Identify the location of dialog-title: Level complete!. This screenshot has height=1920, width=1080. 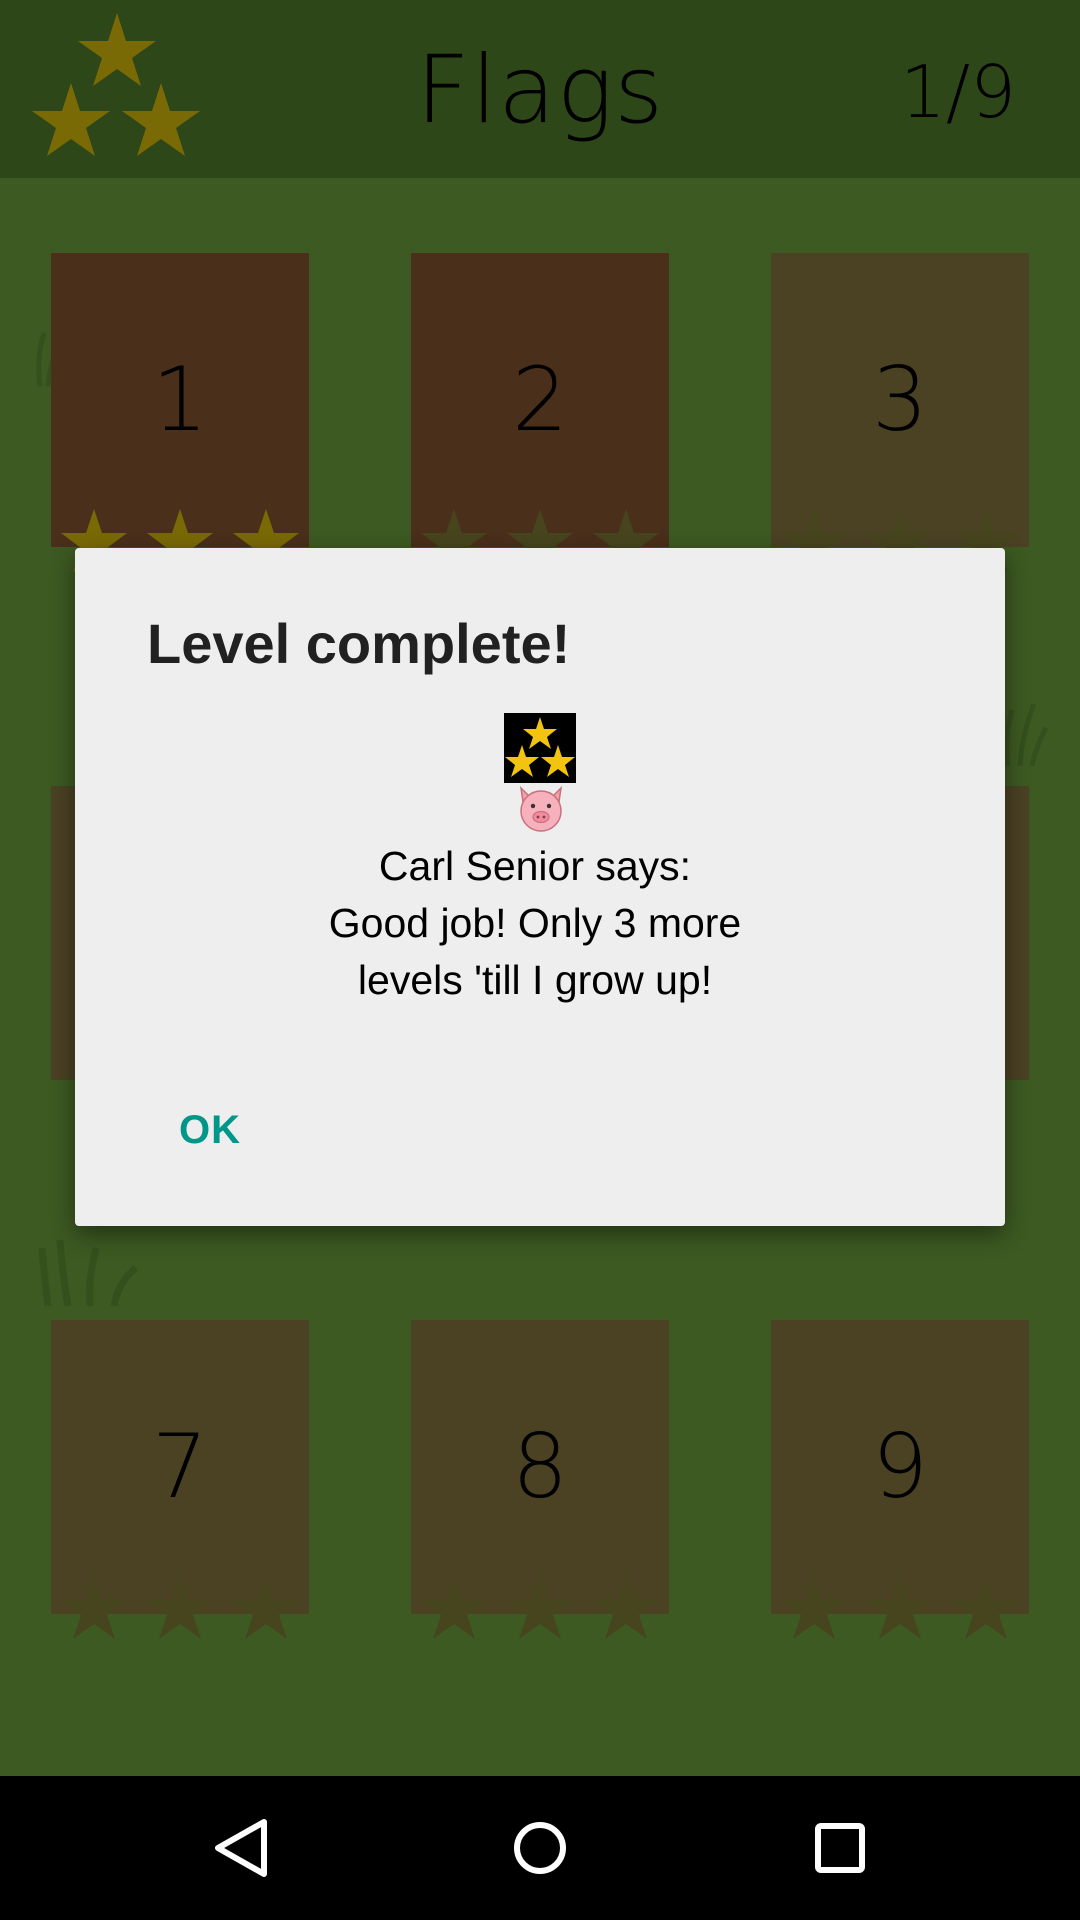
(359, 643).